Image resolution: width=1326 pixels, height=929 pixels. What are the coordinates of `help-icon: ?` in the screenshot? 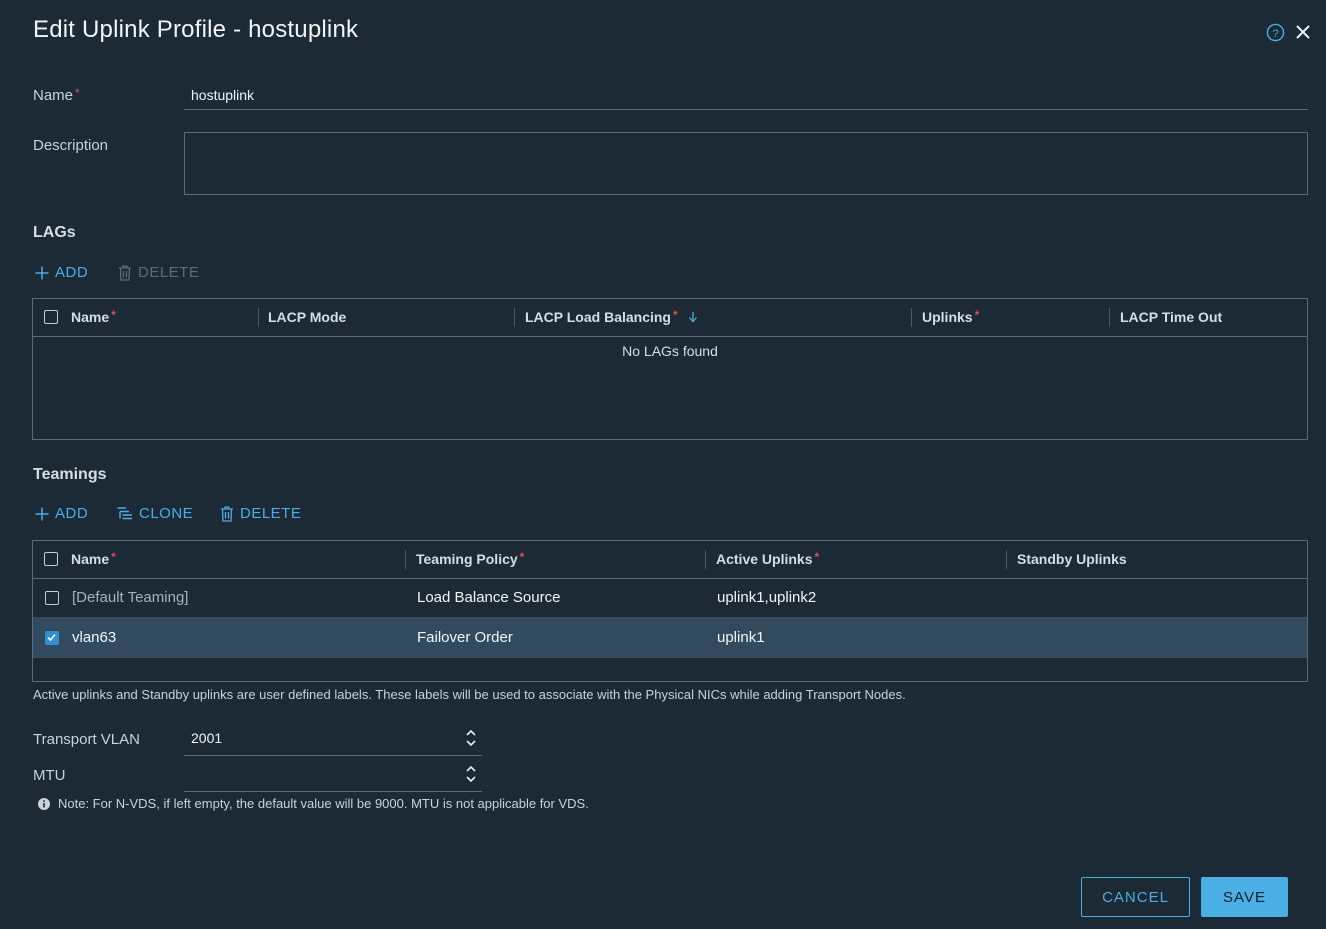 It's located at (1275, 32).